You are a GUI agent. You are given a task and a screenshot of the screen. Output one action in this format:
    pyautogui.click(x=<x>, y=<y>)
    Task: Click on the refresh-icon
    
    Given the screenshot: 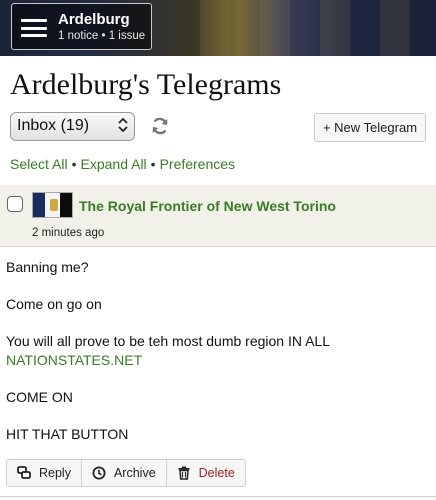 What is the action you would take?
    pyautogui.click(x=160, y=126)
    